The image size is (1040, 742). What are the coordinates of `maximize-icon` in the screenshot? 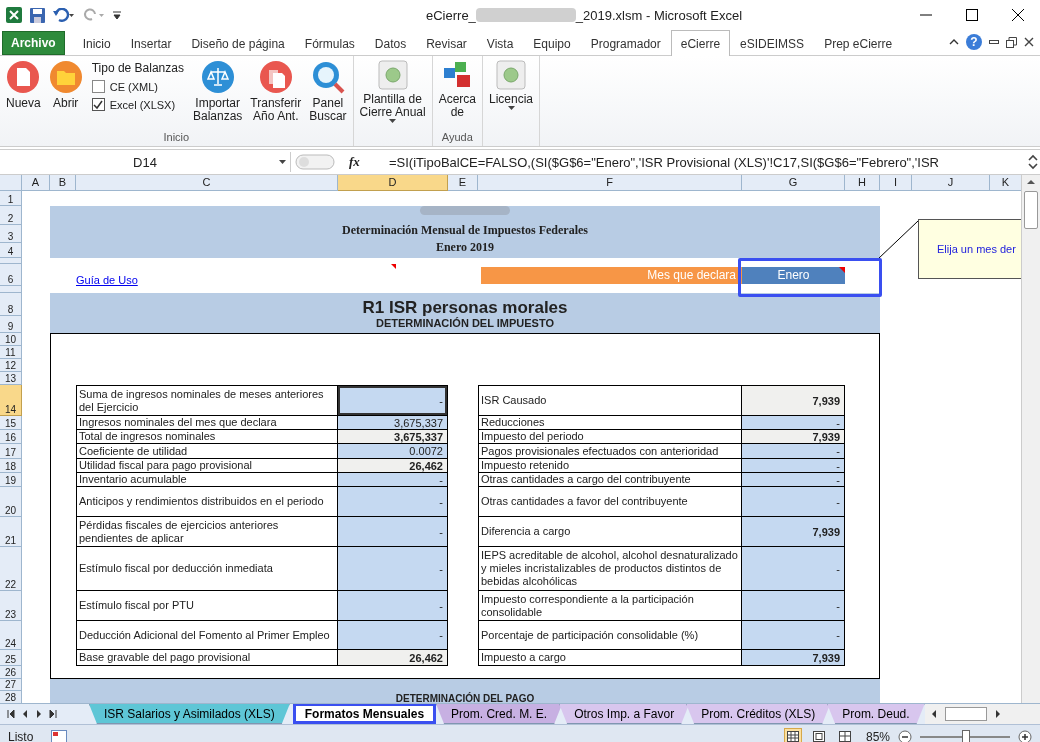 It's located at (972, 15).